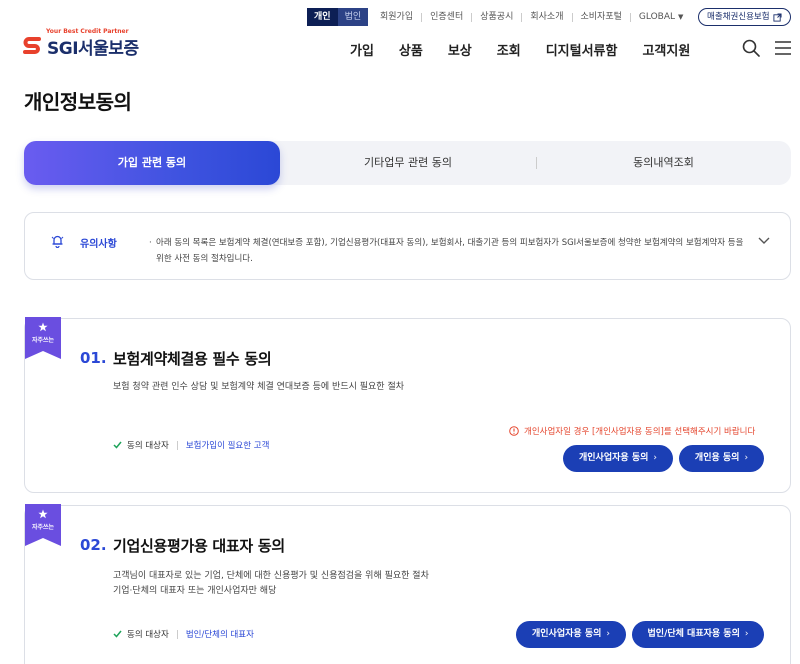 This screenshot has height=664, width=800. I want to click on corporate-representative-consent-button: 법인/단체 대표자용 동의 ›, so click(698, 634).